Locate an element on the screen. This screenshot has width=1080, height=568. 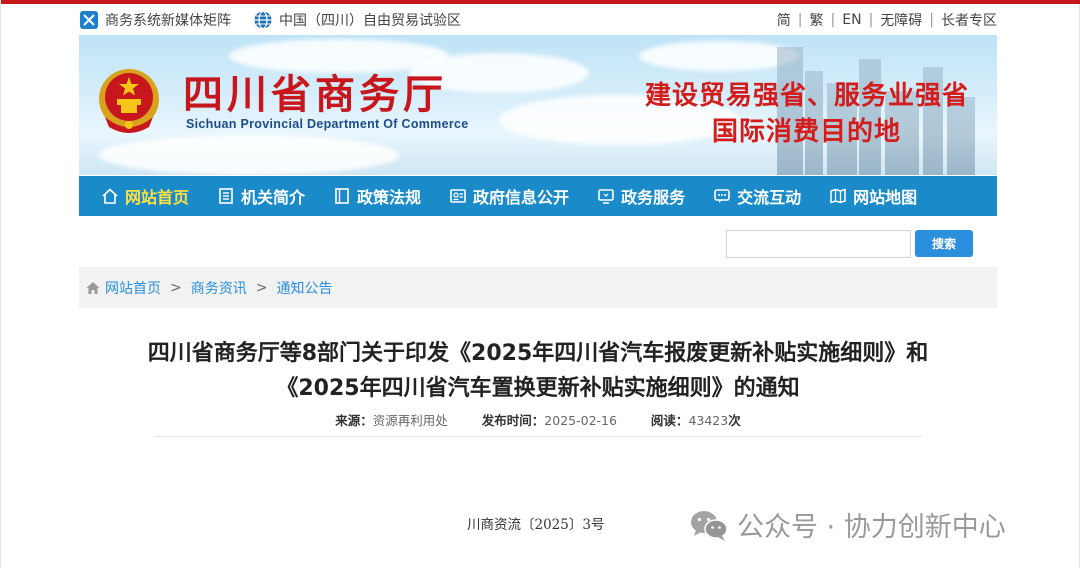
search-button: 搜索 is located at coordinates (944, 243).